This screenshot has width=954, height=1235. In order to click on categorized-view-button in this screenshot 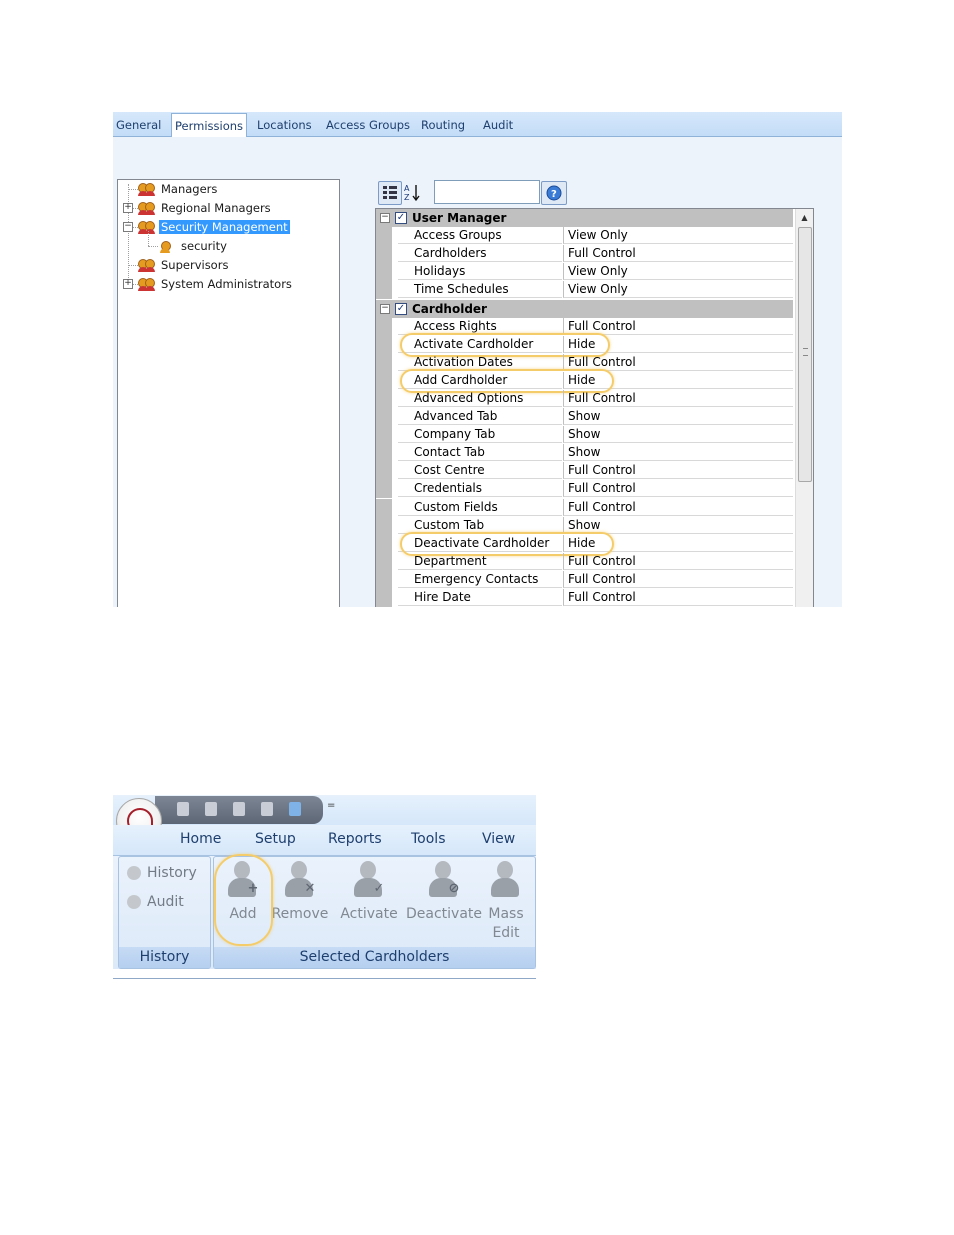, I will do `click(390, 193)`.